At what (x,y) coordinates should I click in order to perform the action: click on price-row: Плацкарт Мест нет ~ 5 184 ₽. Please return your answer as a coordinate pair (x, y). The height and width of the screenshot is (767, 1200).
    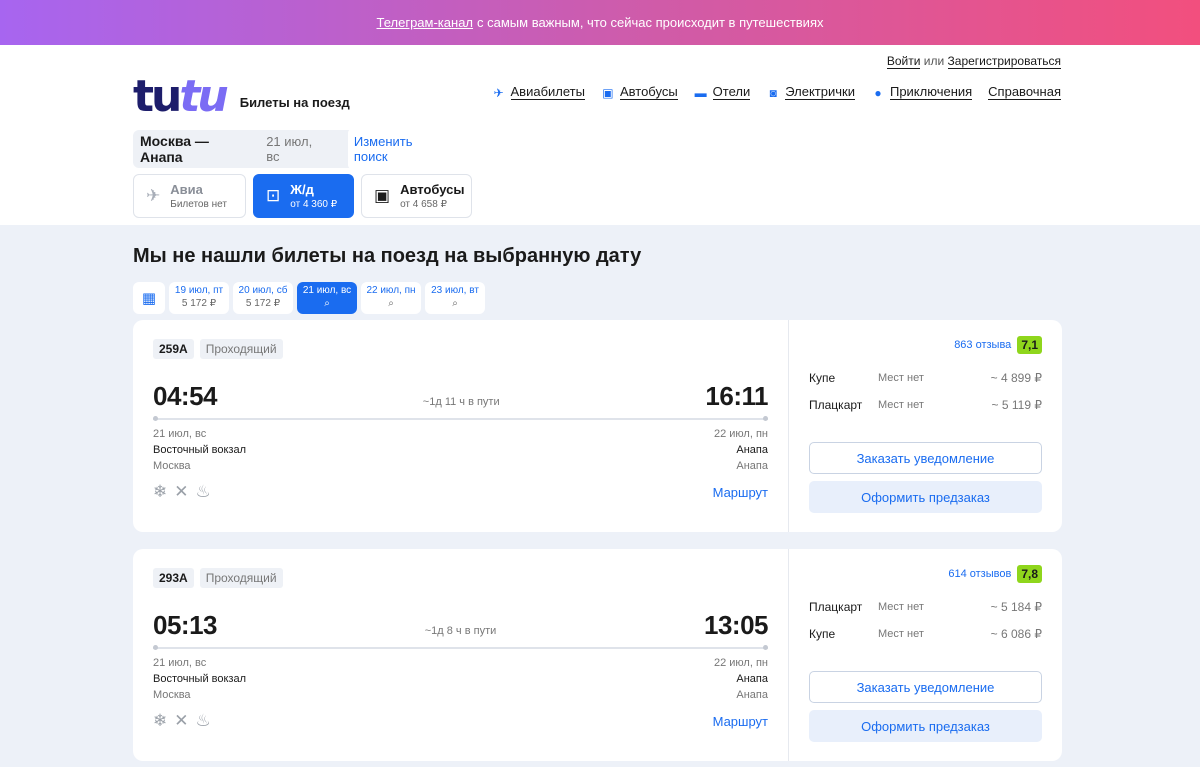
    Looking at the image, I should click on (925, 607).